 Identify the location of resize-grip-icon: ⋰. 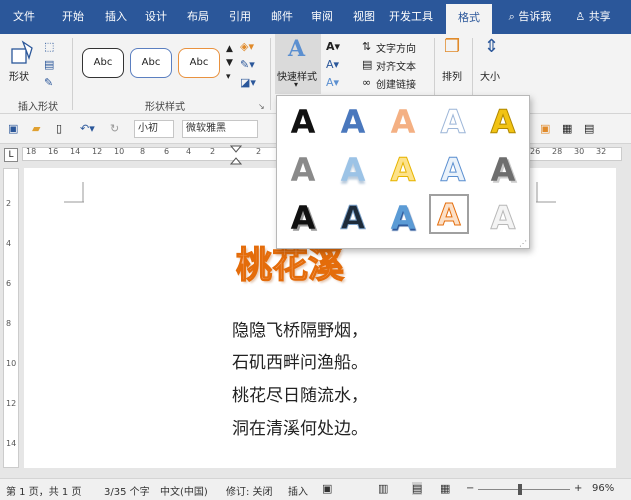
(523, 243).